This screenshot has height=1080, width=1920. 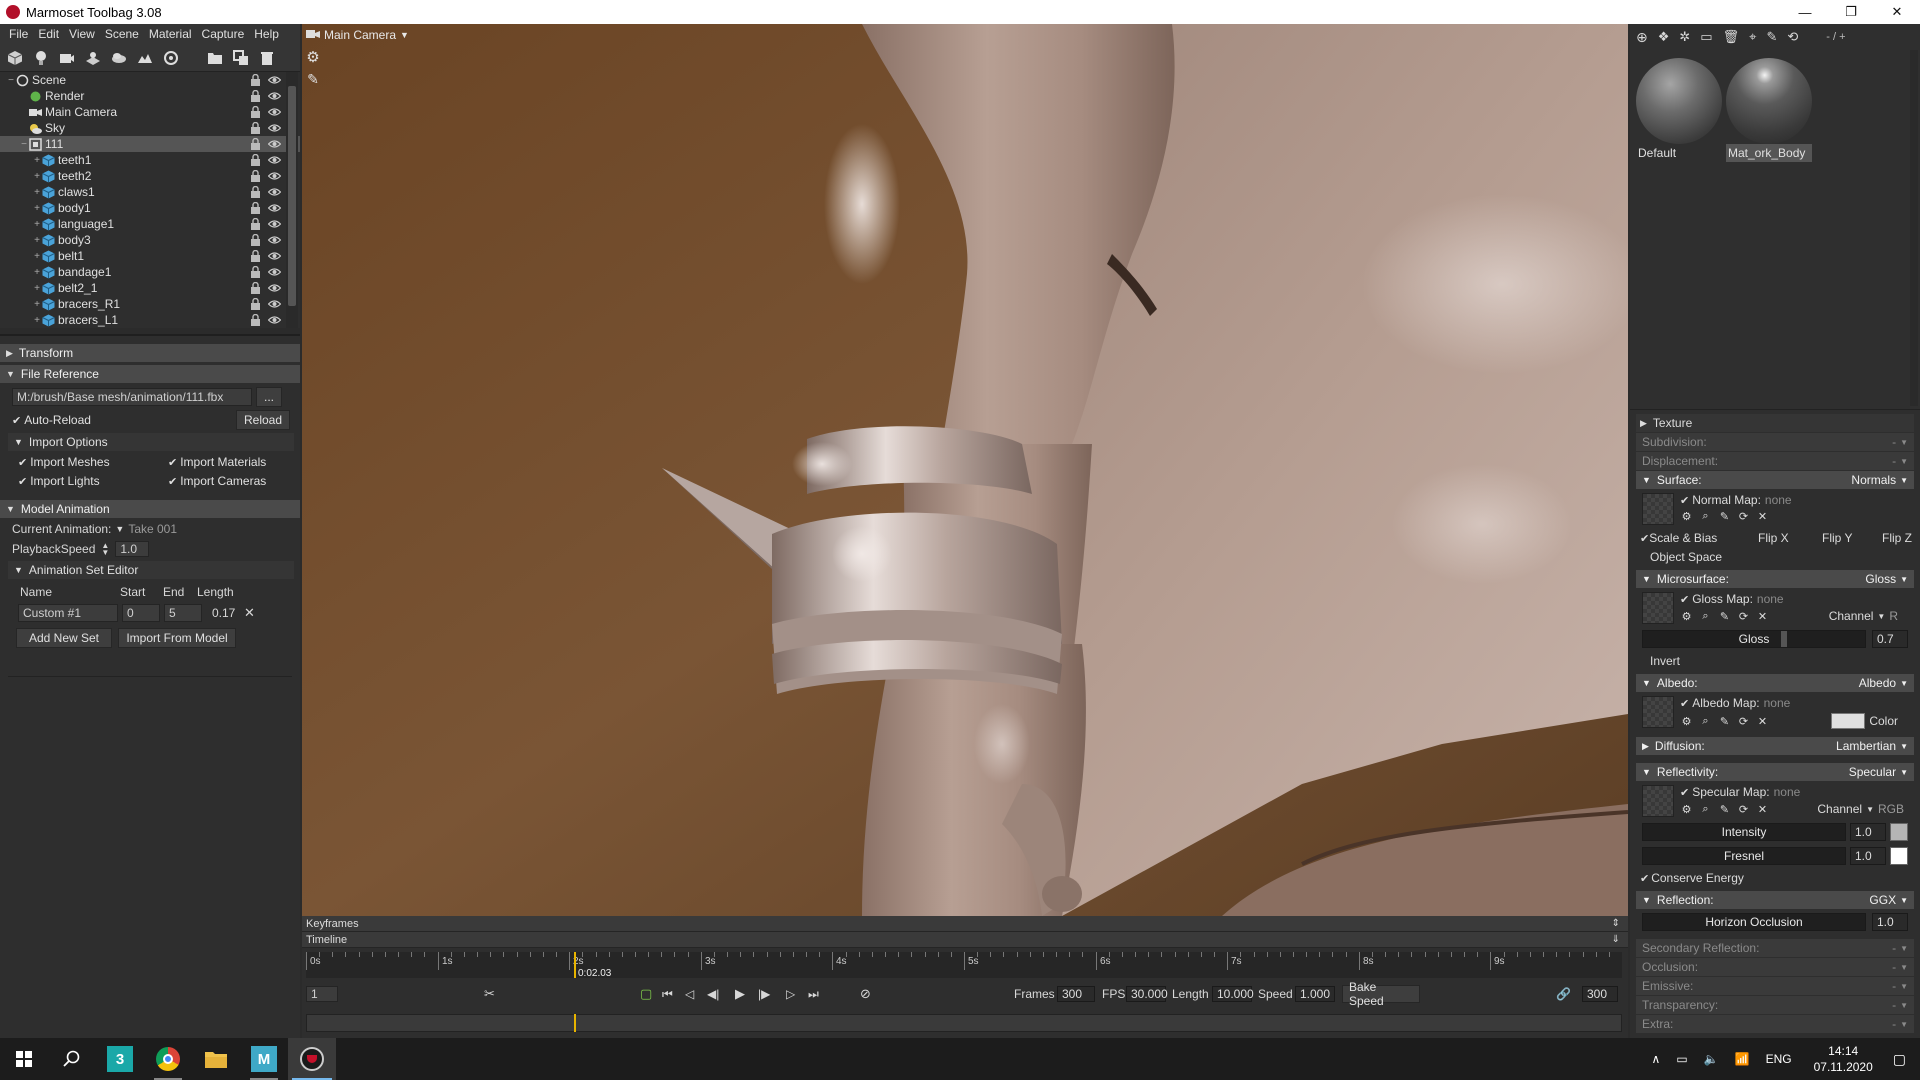 I want to click on scene-tree-item-language1: + language1, so click(x=150, y=224).